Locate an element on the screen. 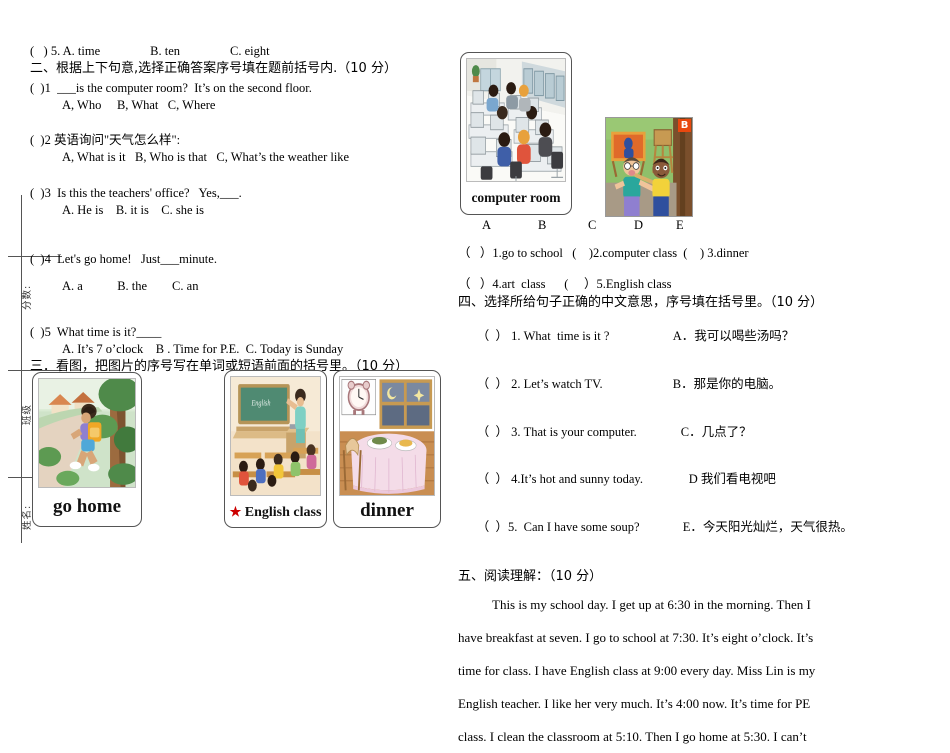  question-2-4-options: A. a B. the C. an is located at coordinates (130, 286).